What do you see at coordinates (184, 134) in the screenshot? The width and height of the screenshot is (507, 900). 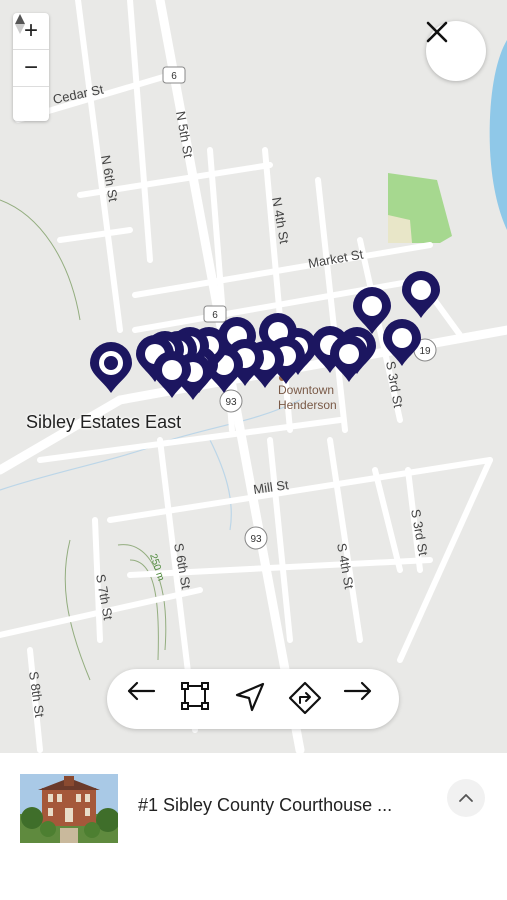 I see `street-label-n5: N 5th St` at bounding box center [184, 134].